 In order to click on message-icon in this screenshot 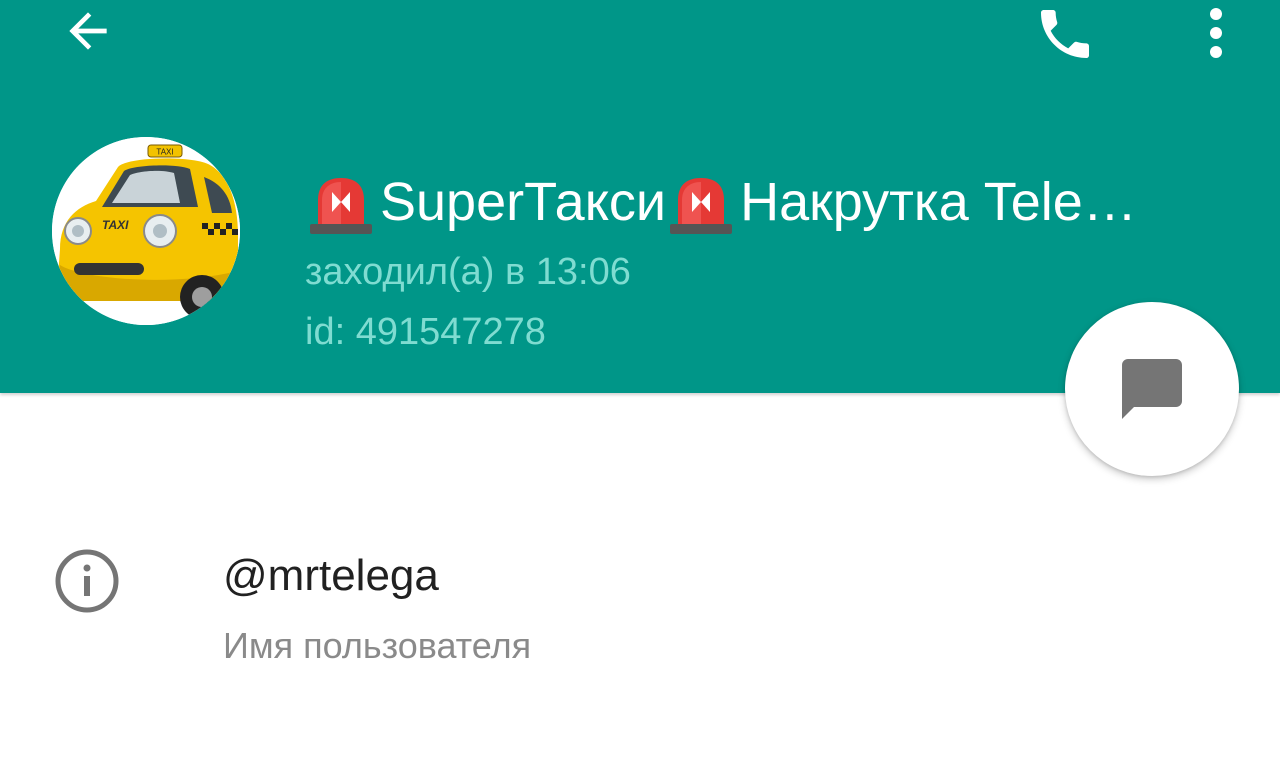, I will do `click(1152, 389)`.